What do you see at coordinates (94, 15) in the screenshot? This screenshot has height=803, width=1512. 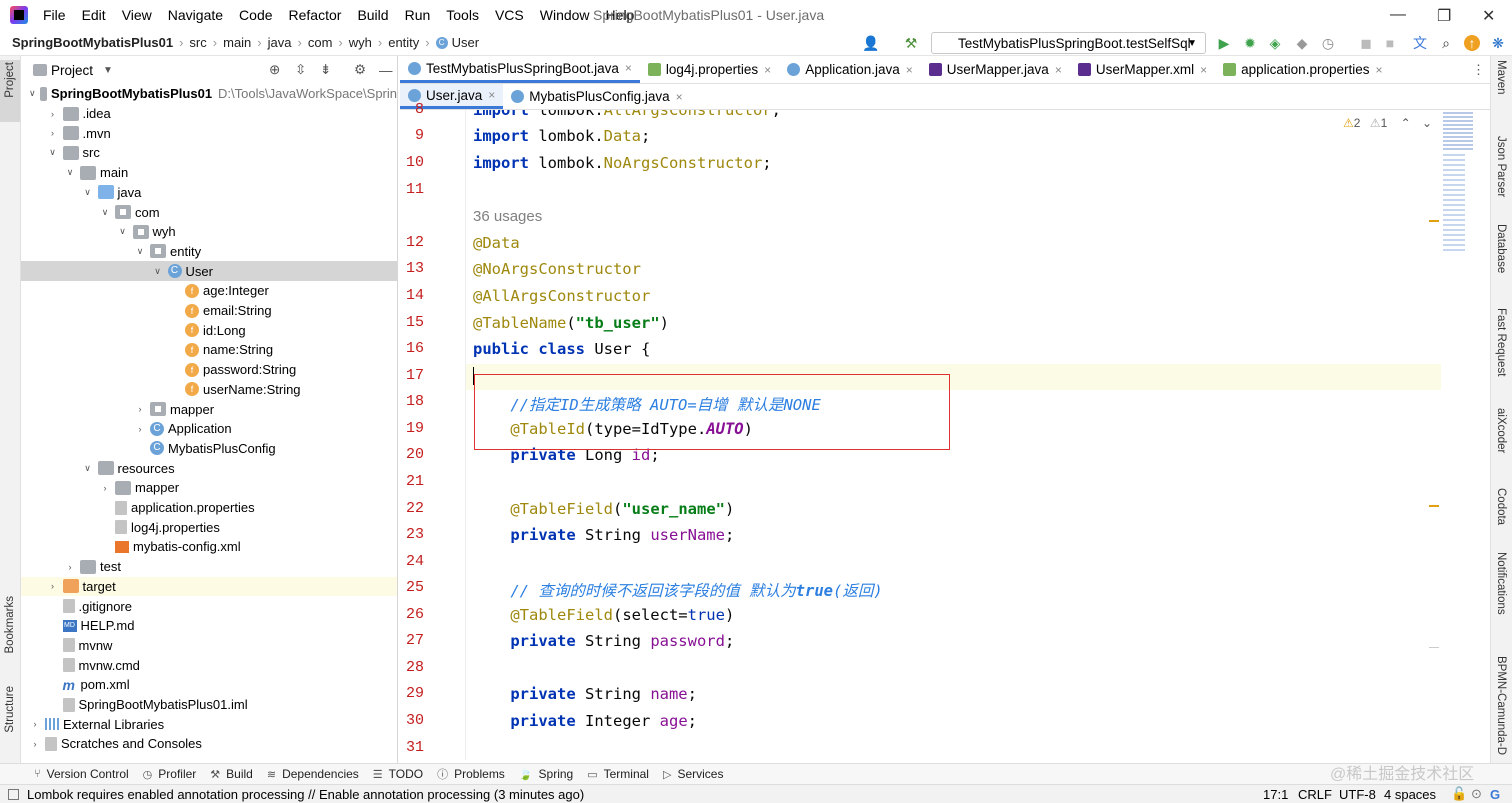 I see `menu-edit: Edit` at bounding box center [94, 15].